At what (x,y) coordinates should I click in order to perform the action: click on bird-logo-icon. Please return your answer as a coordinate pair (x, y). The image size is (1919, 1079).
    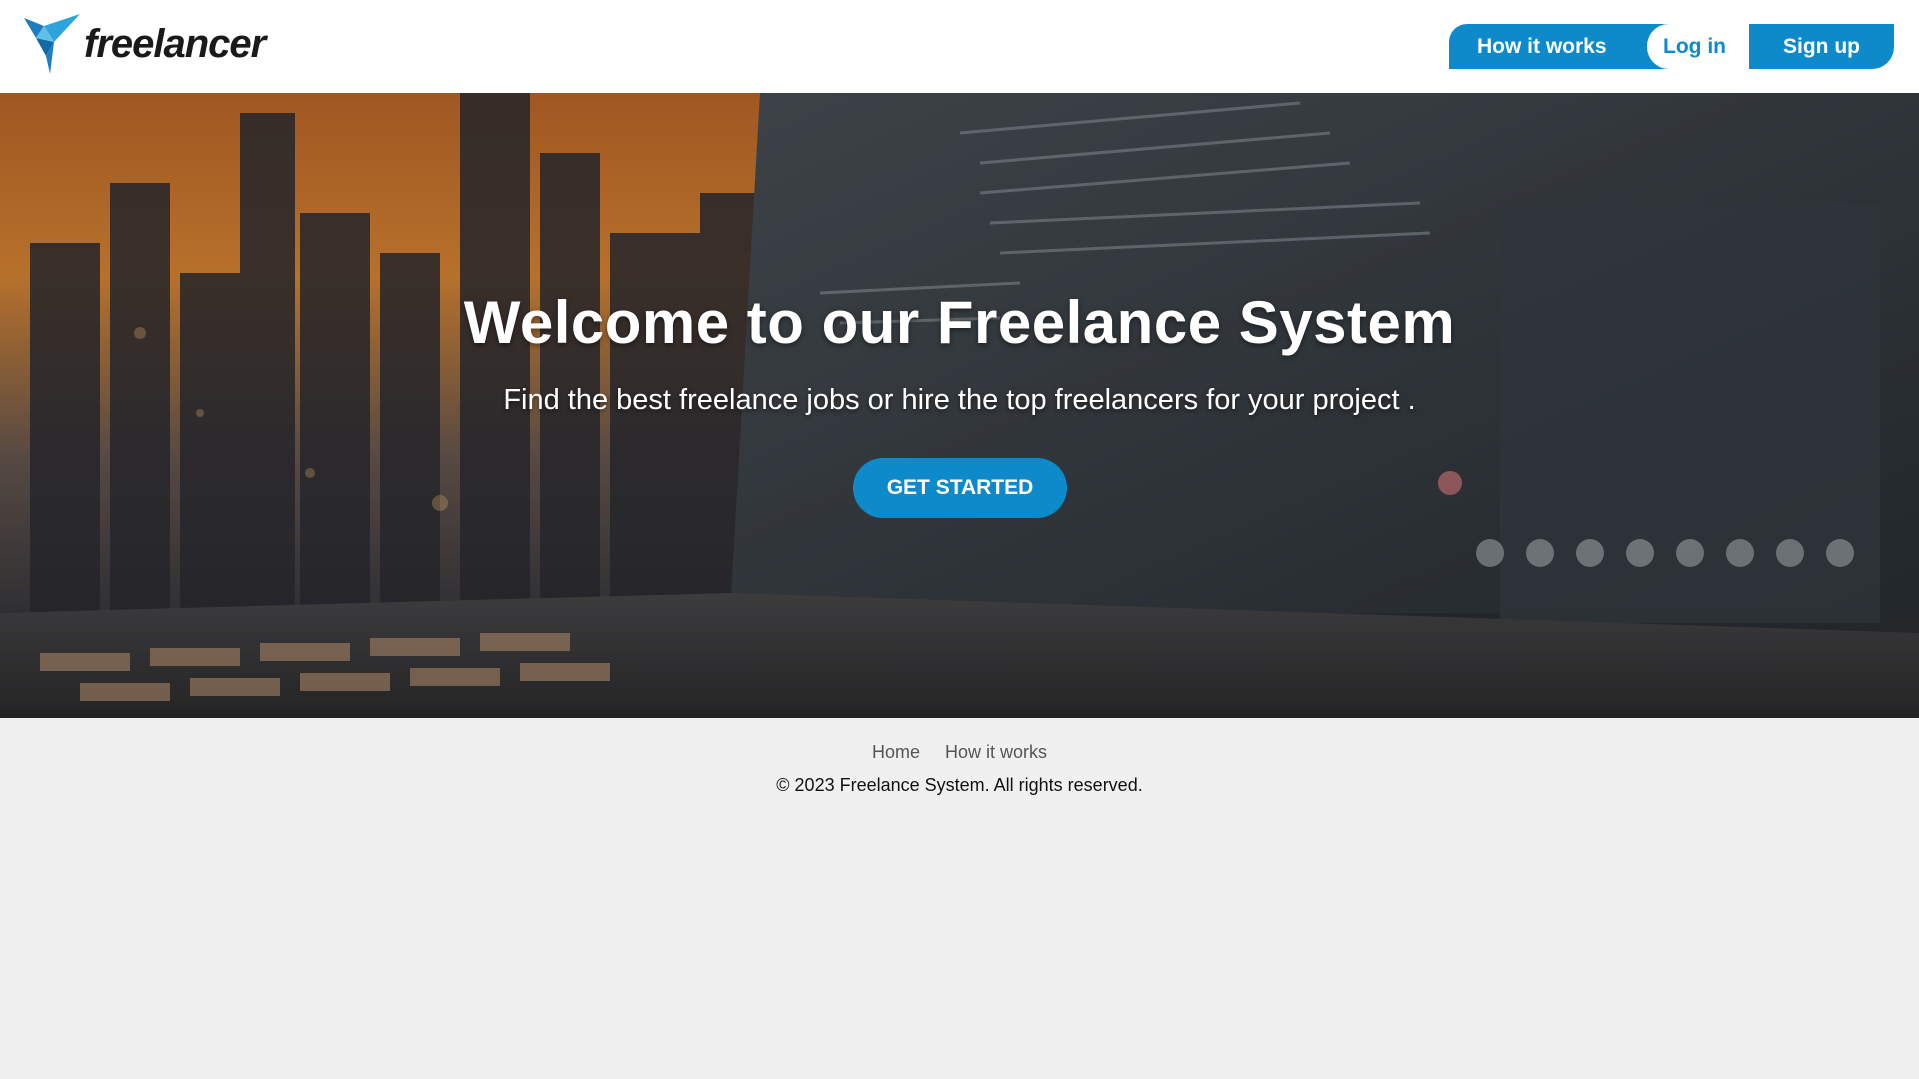
    Looking at the image, I should click on (52, 44).